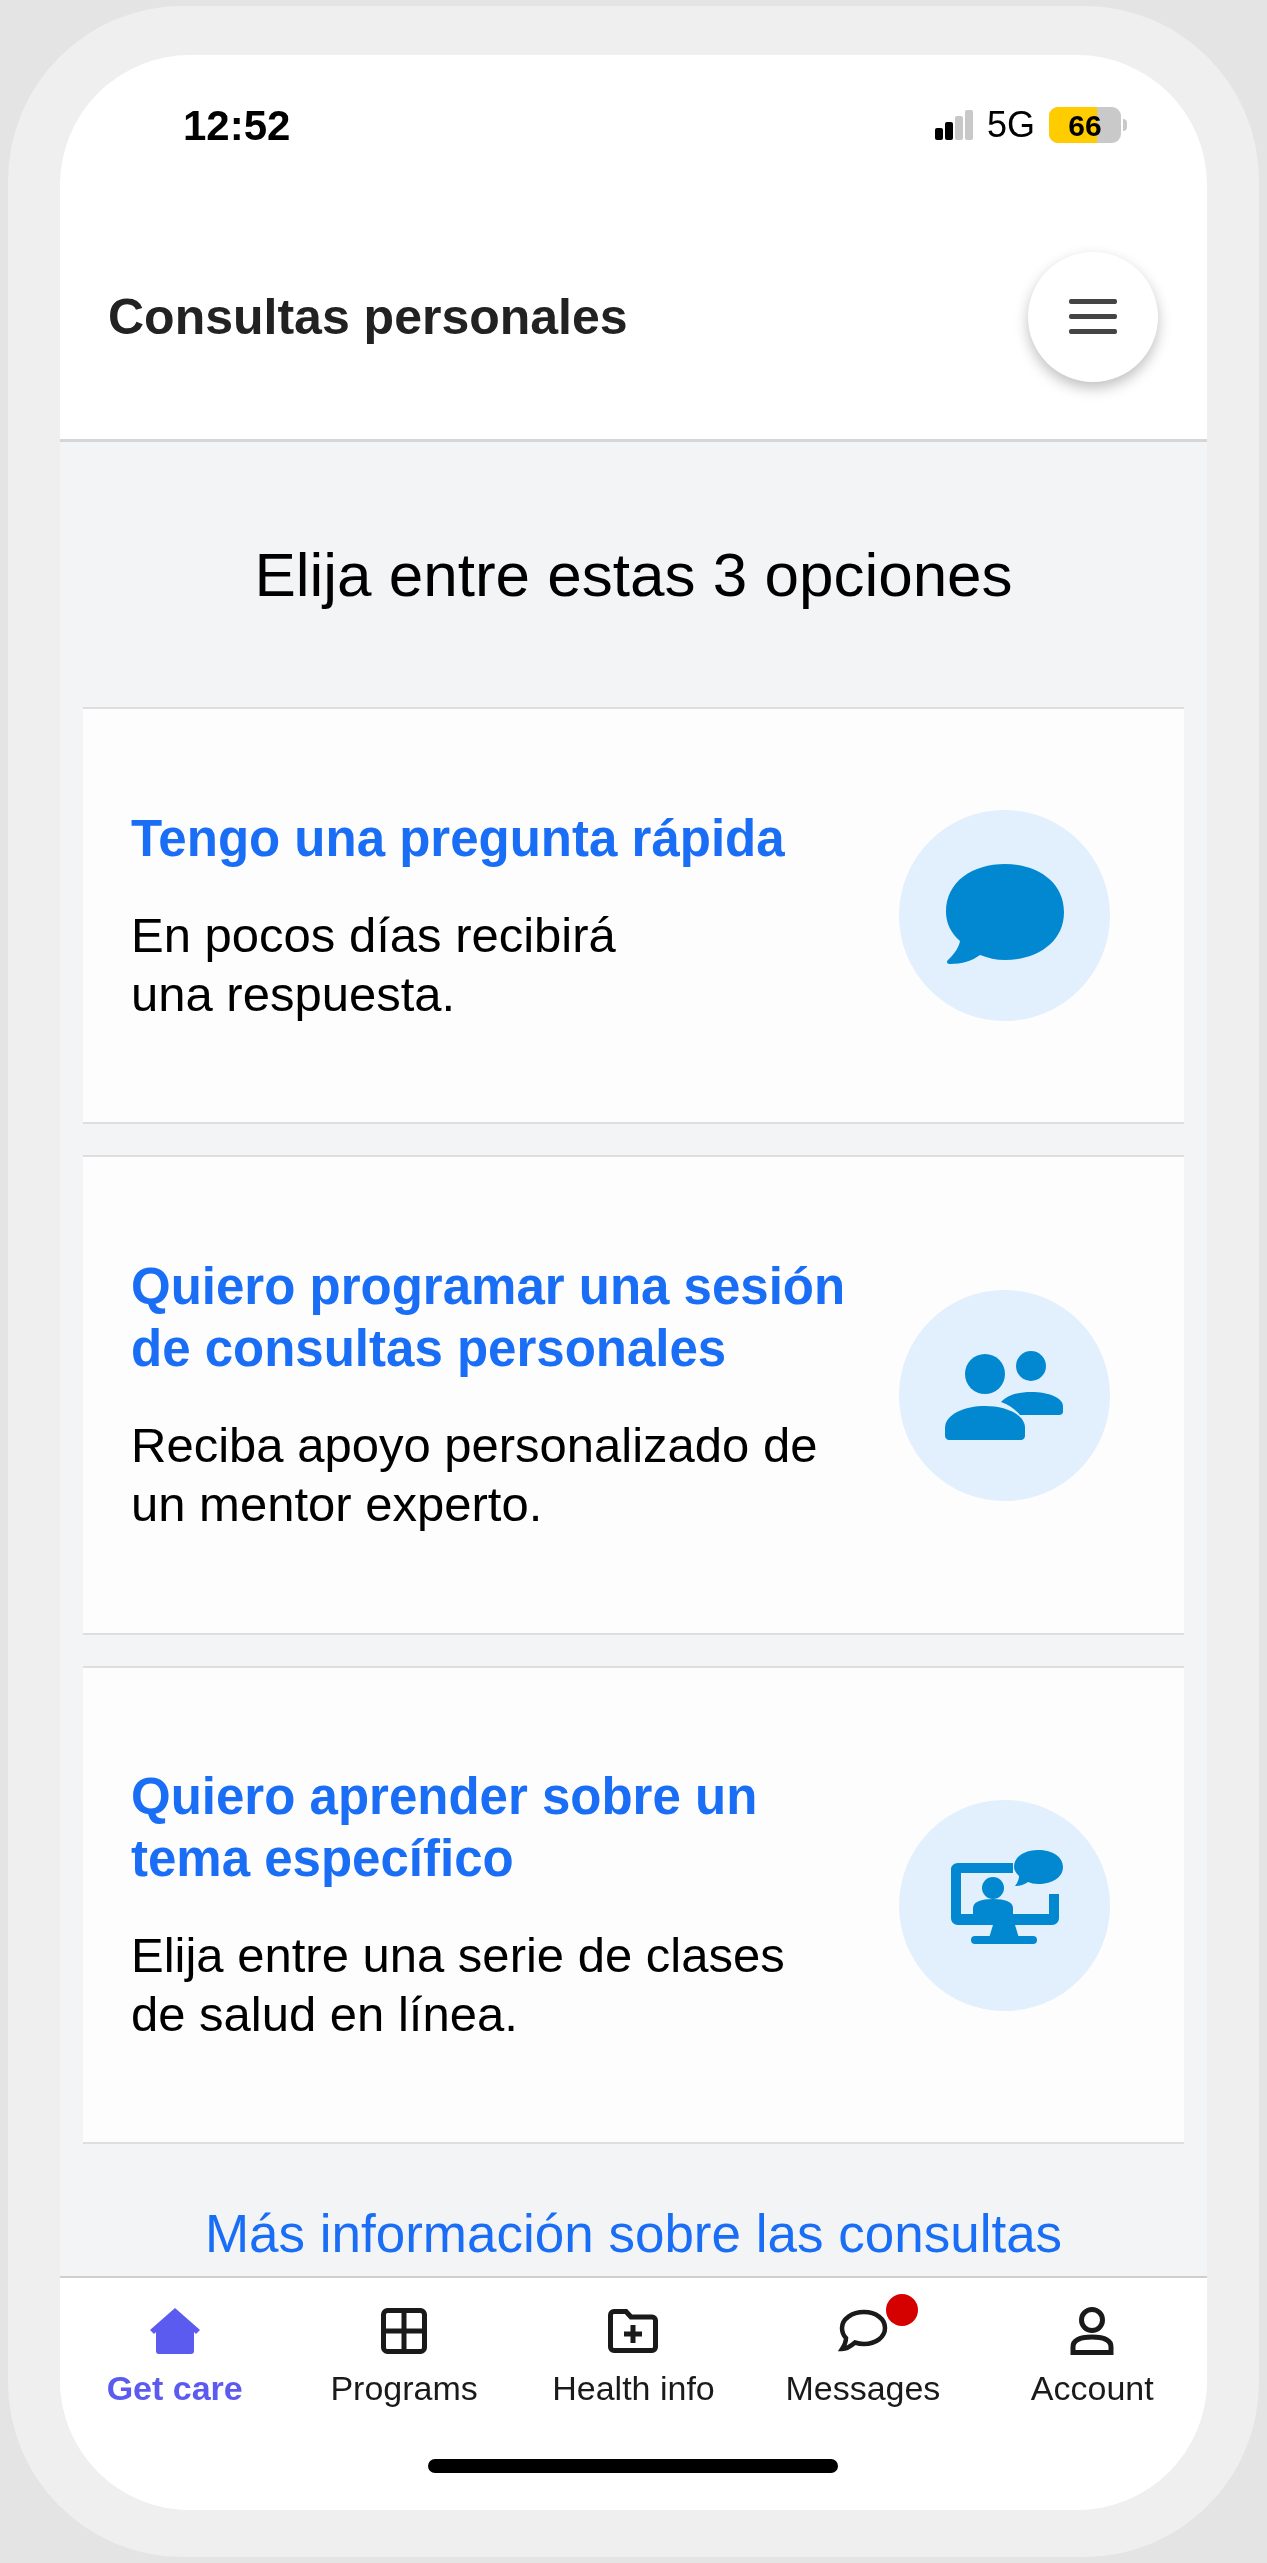 Image resolution: width=1267 pixels, height=2563 pixels. Describe the element at coordinates (374, 964) in the screenshot. I see `option-description: En pocos días recibirá una respuesta.` at that location.